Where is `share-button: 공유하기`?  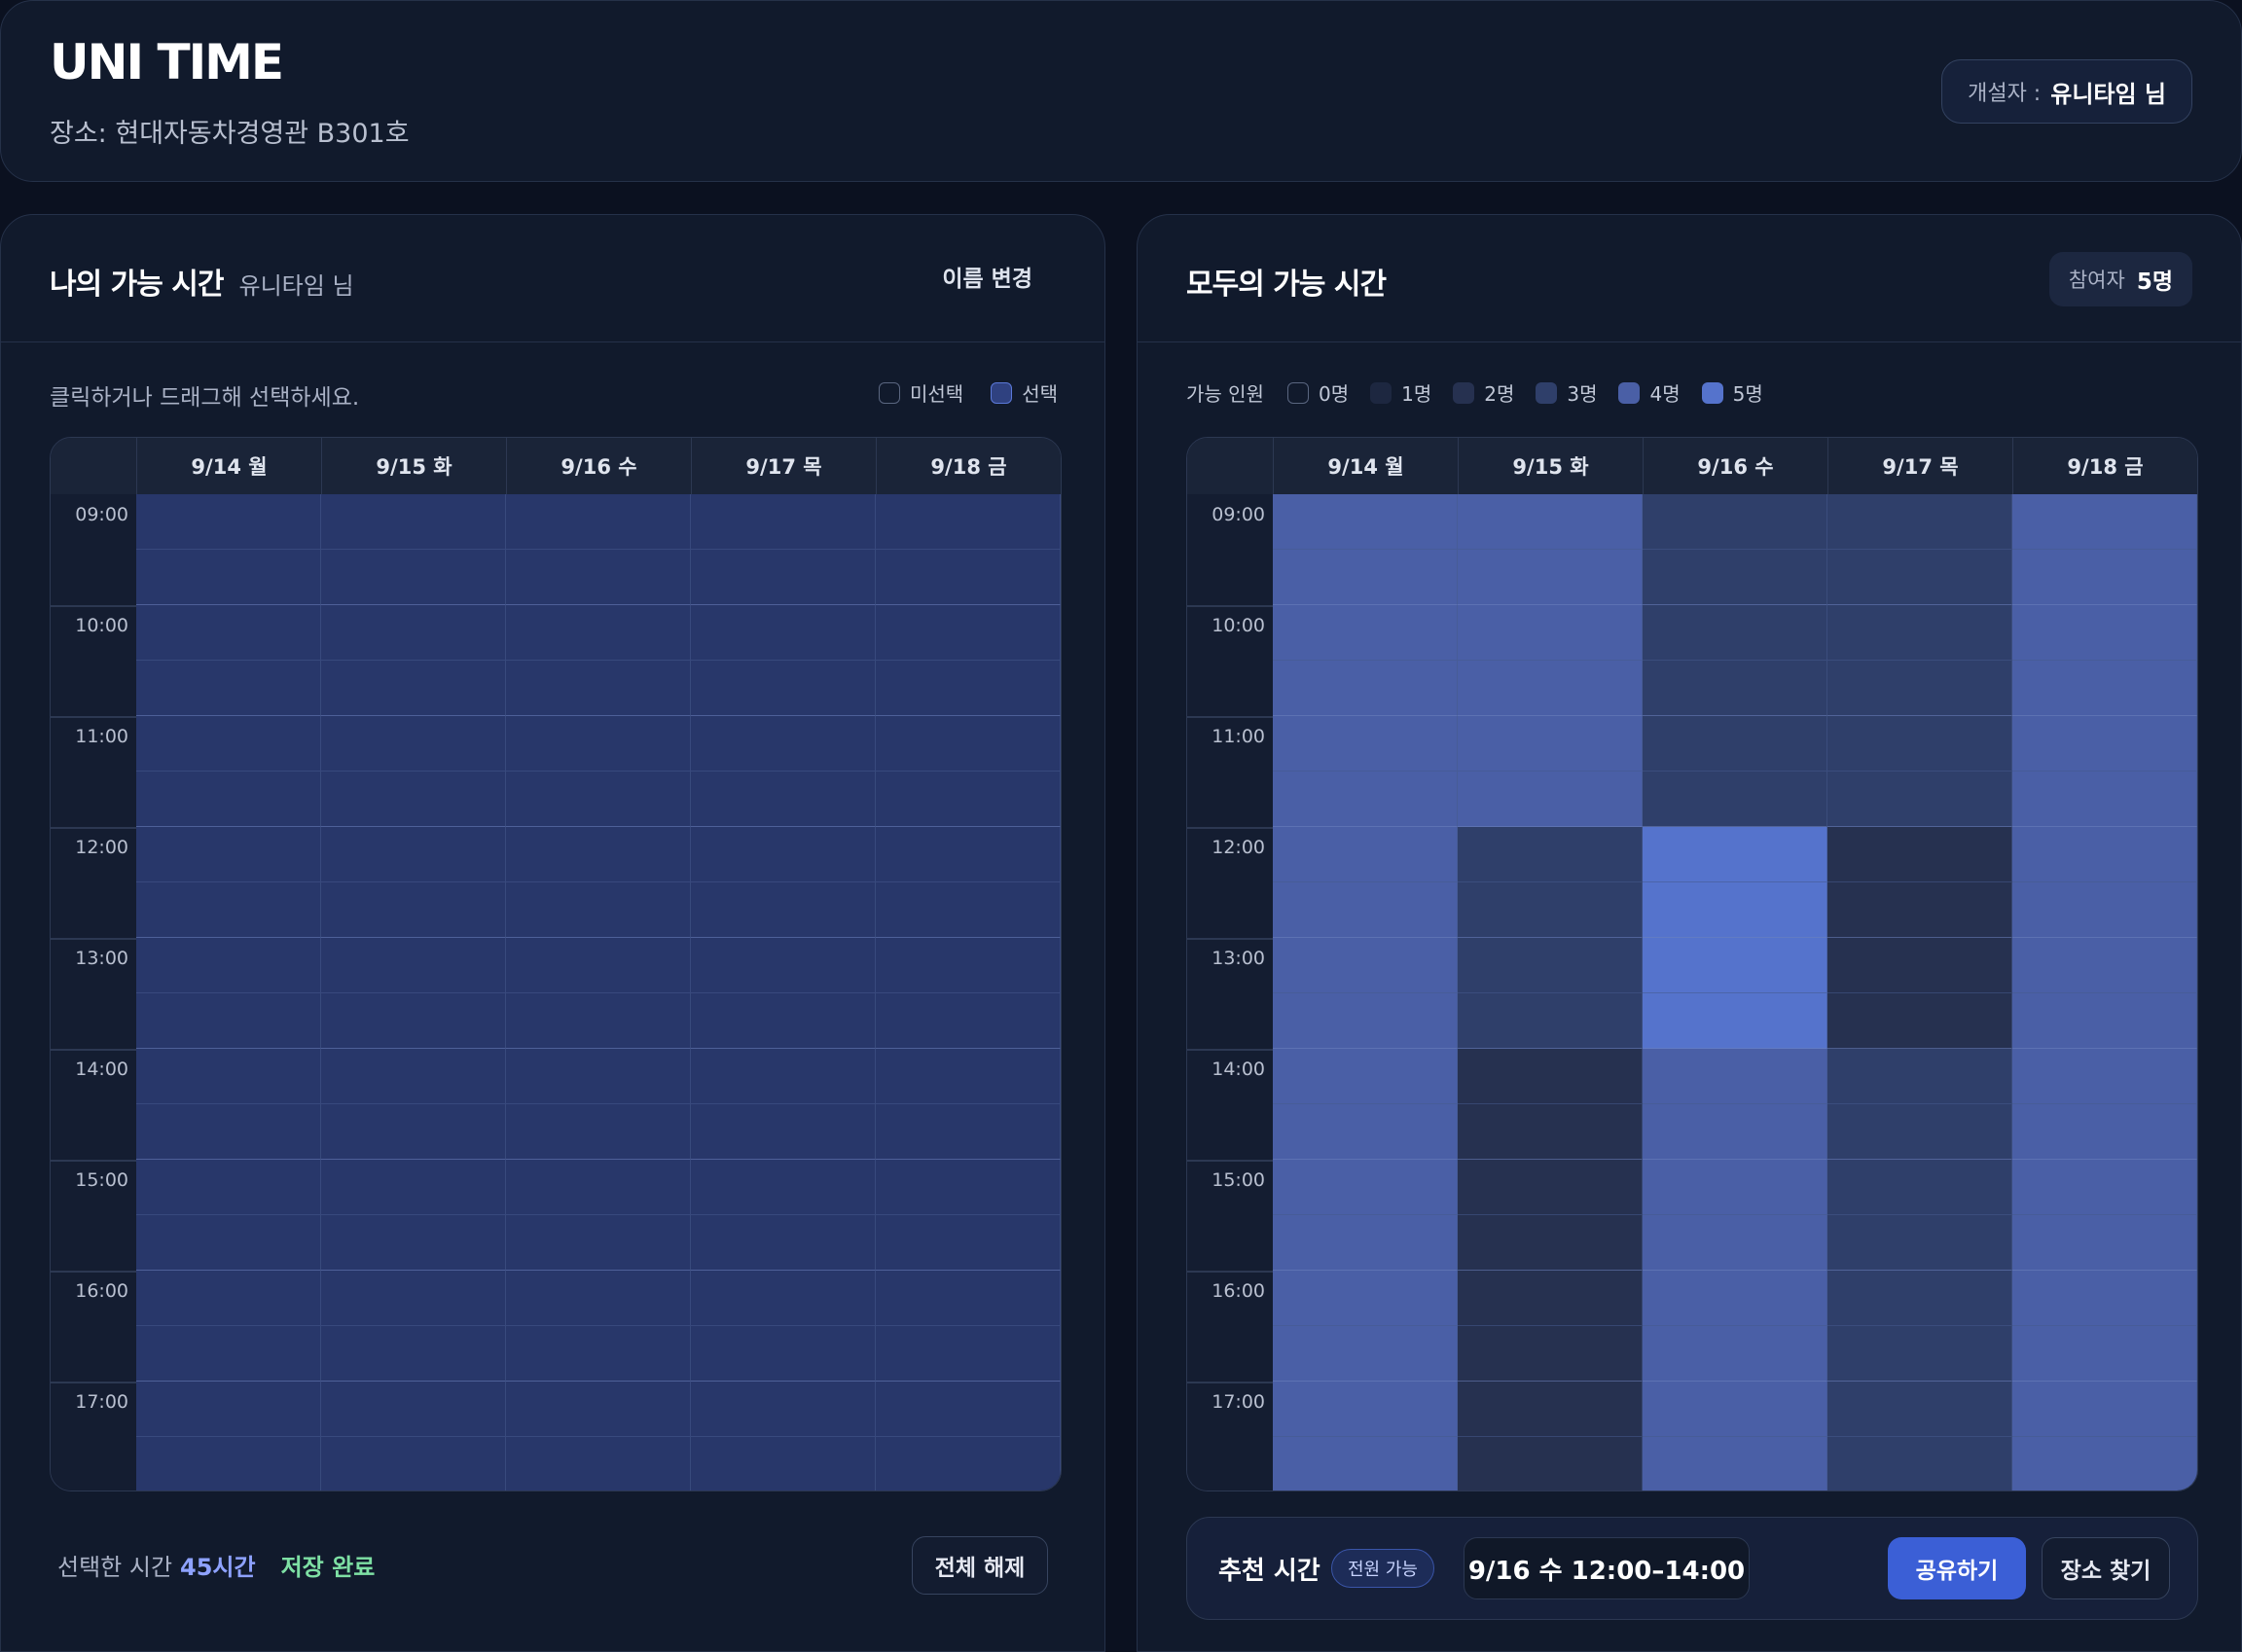 share-button: 공유하기 is located at coordinates (1957, 1568).